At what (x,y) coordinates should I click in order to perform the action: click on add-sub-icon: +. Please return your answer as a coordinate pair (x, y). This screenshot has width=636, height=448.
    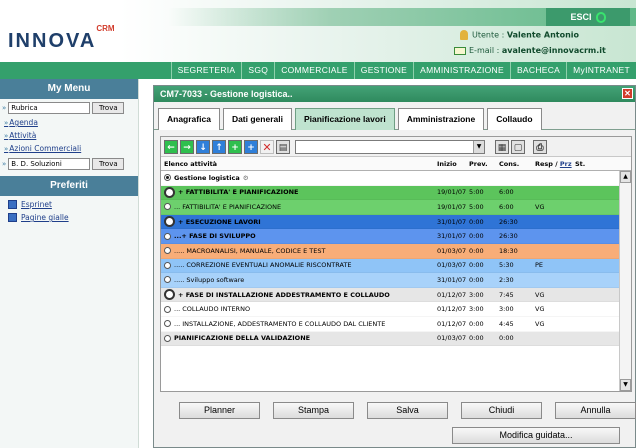
    Looking at the image, I should click on (251, 146).